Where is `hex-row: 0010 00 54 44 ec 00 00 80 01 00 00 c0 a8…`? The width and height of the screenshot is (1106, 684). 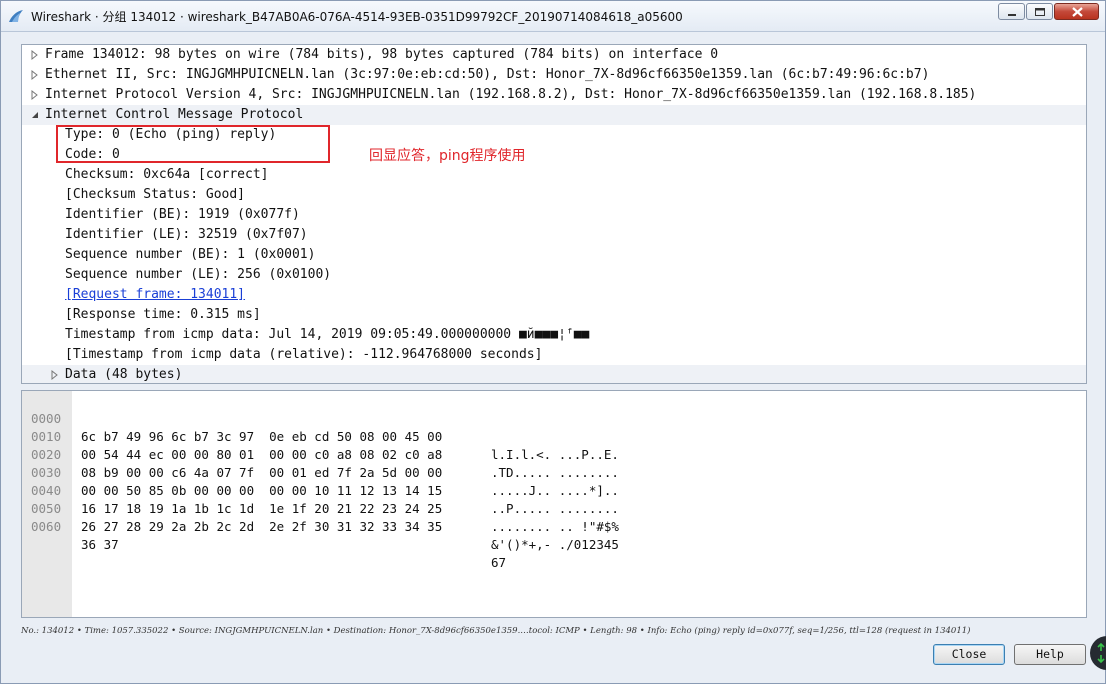 hex-row: 0010 00 54 44 ec 00 00 80 01 00 00 c0 a8… is located at coordinates (320, 445).